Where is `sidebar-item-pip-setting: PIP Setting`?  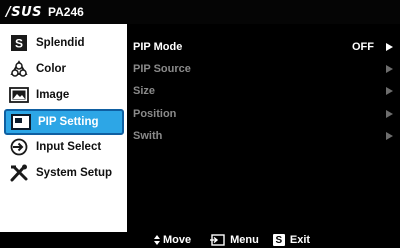
sidebar-item-pip-setting: PIP Setting is located at coordinates (64, 122).